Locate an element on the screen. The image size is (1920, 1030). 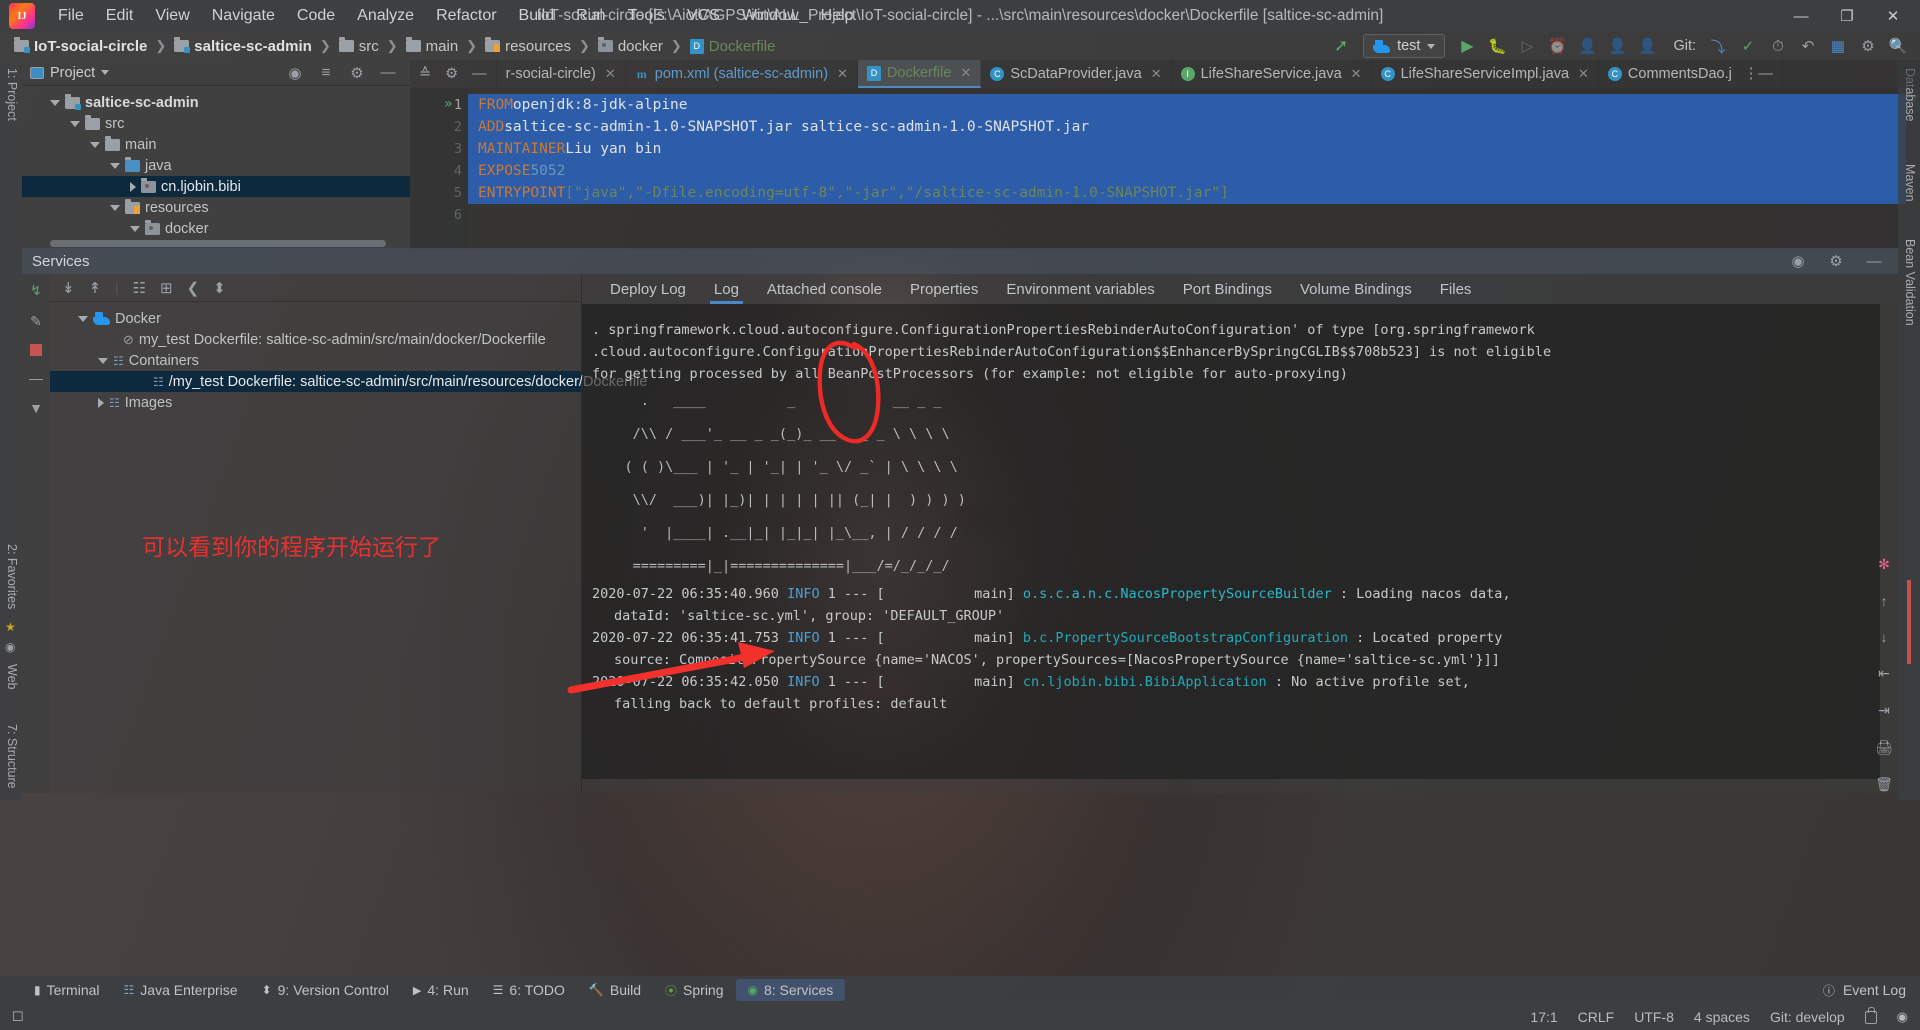
sidebar-item-structure: 7: Structure is located at coordinates (12, 756).